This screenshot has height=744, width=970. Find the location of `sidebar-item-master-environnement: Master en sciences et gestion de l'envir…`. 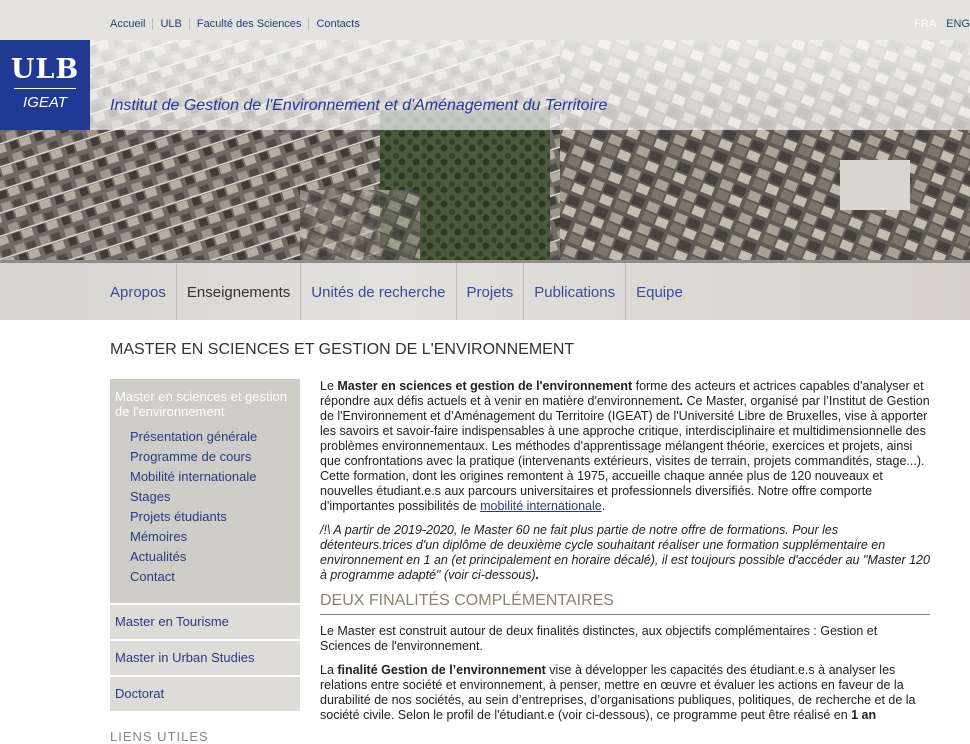

sidebar-item-master-environnement: Master en sciences et gestion de l'envir… is located at coordinates (205, 404).